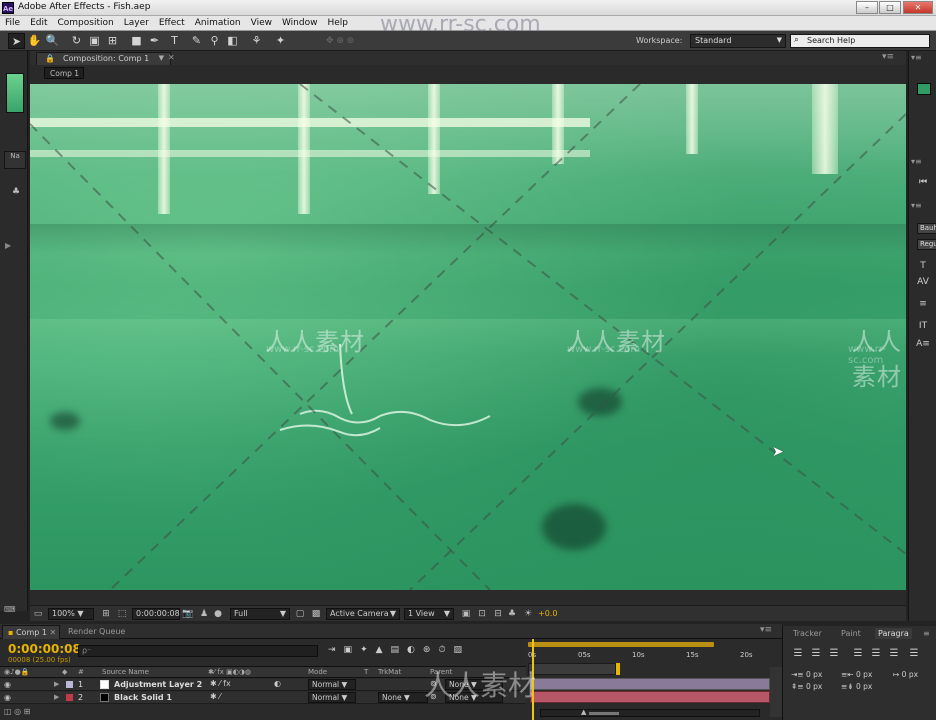  Describe the element at coordinates (923, 344) in the screenshot. I see `baseline-shift-icon: A≡` at that location.